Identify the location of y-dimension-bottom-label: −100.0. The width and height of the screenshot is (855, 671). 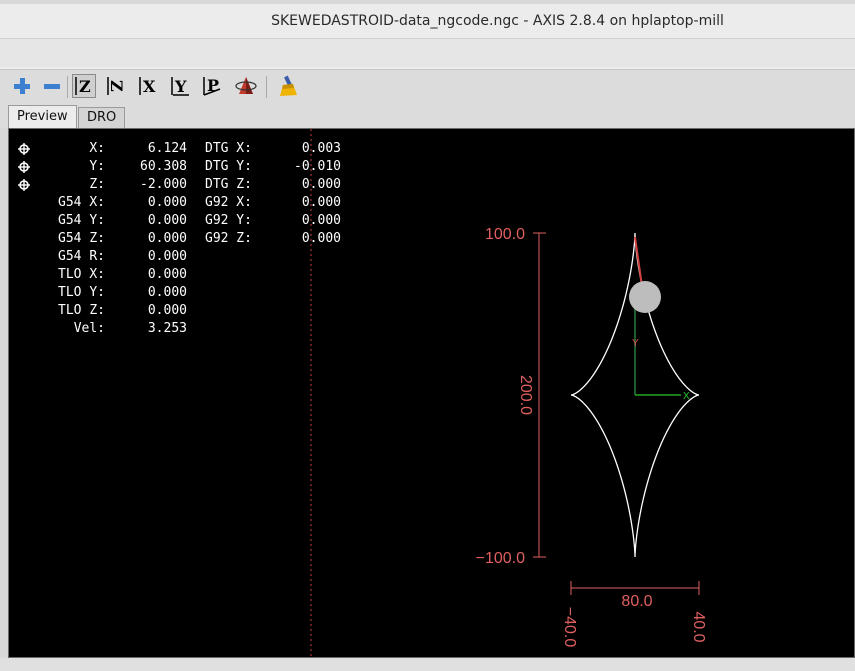
(500, 558).